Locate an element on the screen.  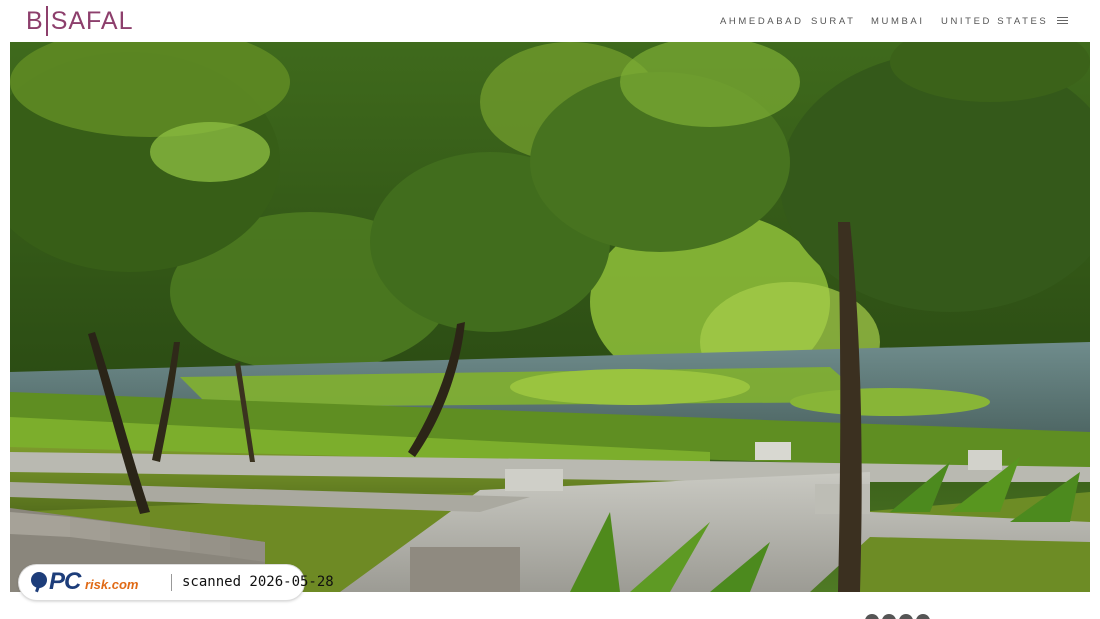
nav-link-united-states: UNITED STATES is located at coordinates (994, 21).